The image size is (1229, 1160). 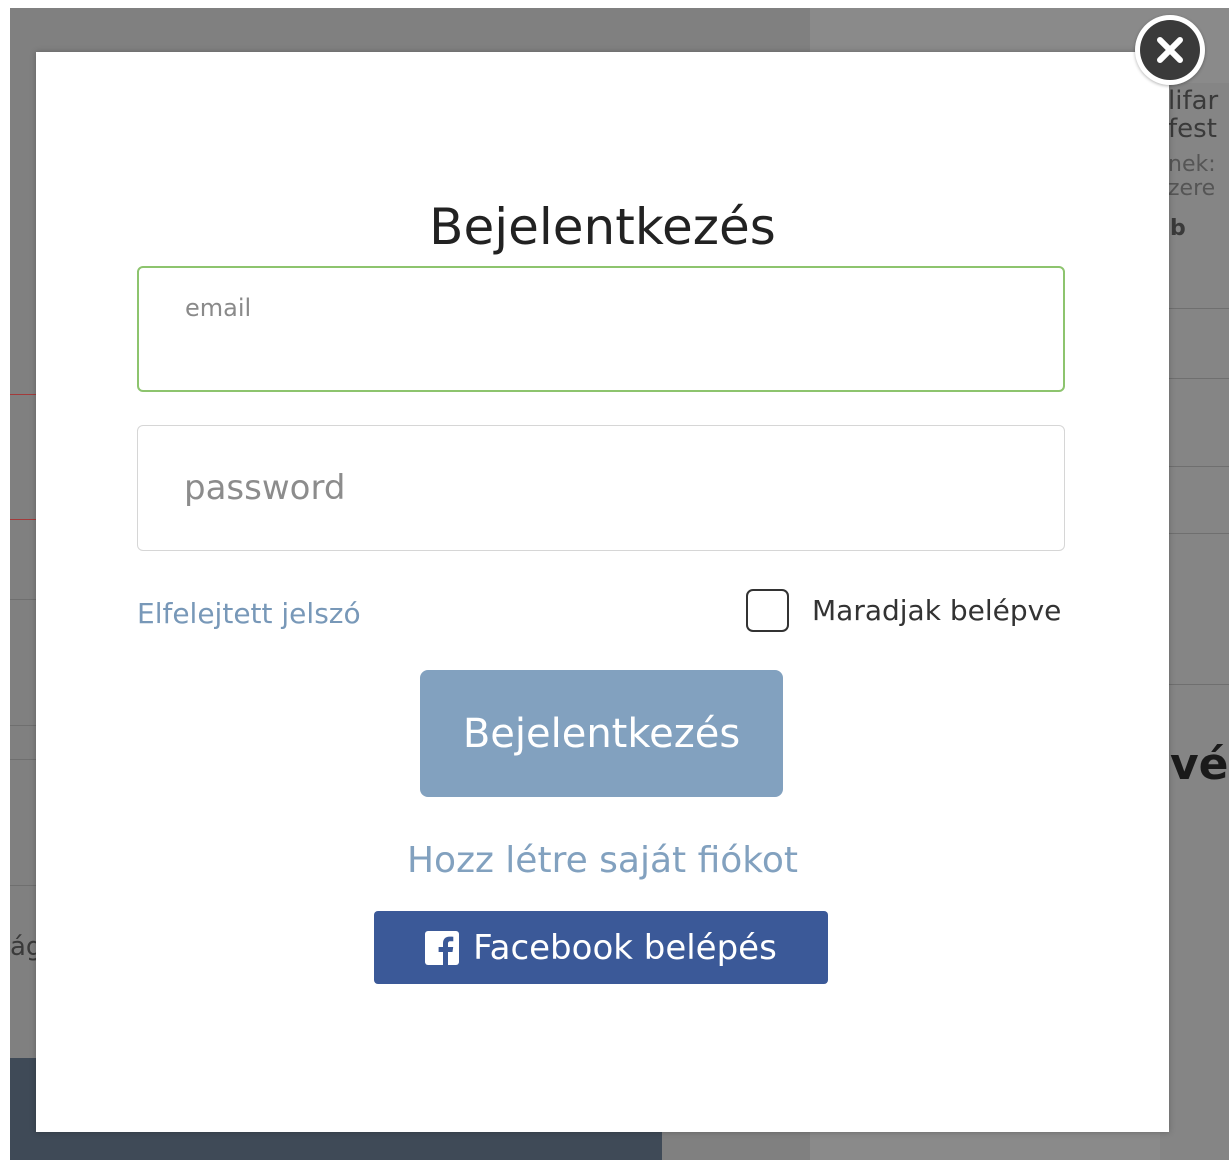 I want to click on remember-me-label: Maradjak belépve, so click(x=937, y=610).